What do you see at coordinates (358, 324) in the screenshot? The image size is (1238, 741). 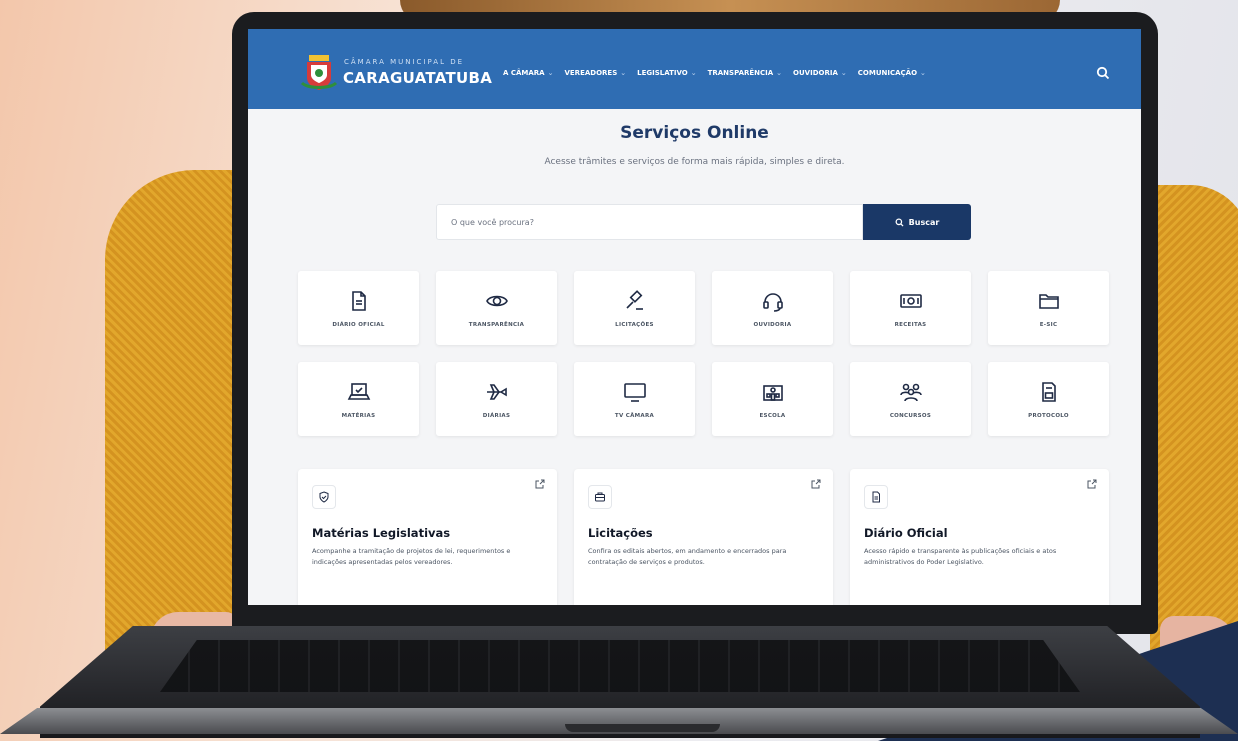 I see `tile-label: DIÁRIO OFICIAL` at bounding box center [358, 324].